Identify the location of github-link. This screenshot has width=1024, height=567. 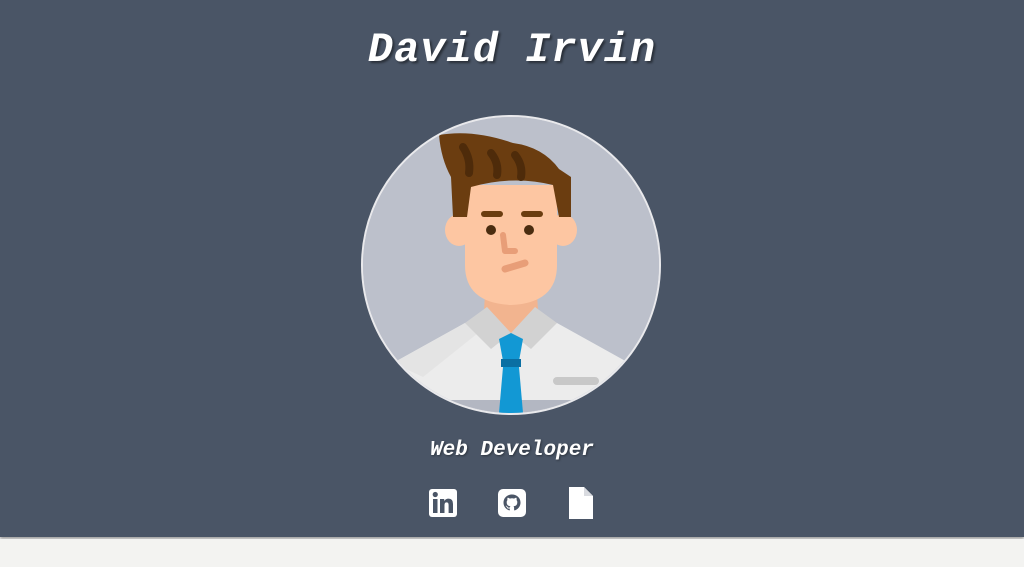
(512, 503).